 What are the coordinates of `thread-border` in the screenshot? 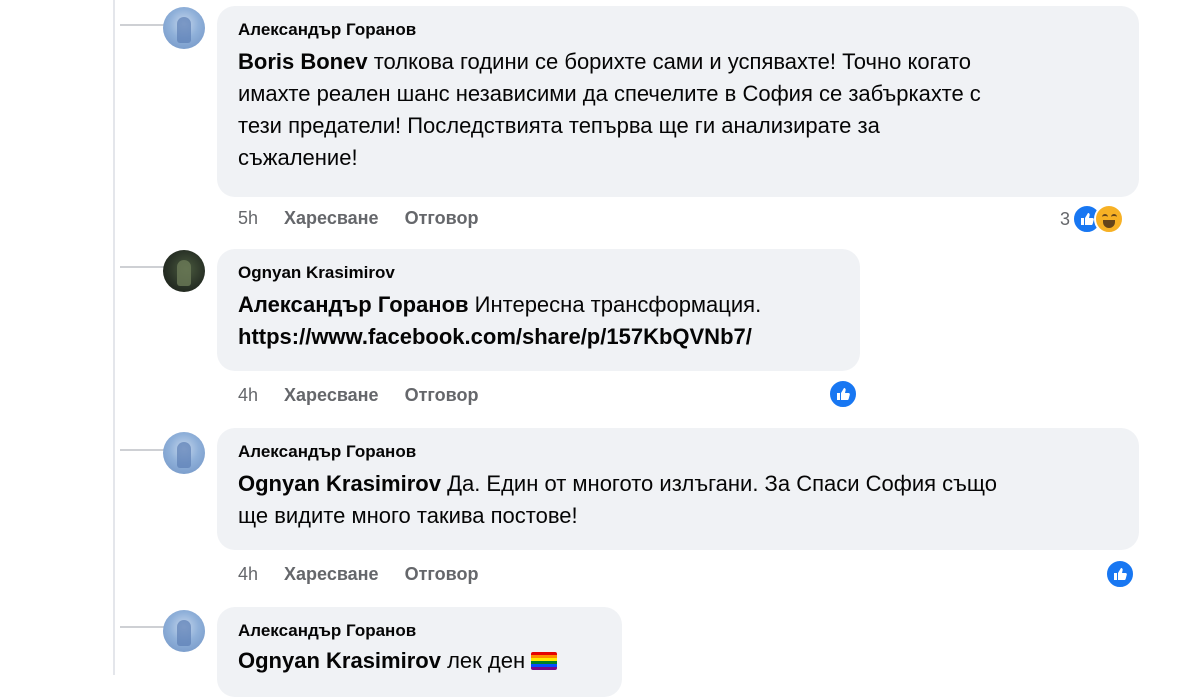 It's located at (114, 337).